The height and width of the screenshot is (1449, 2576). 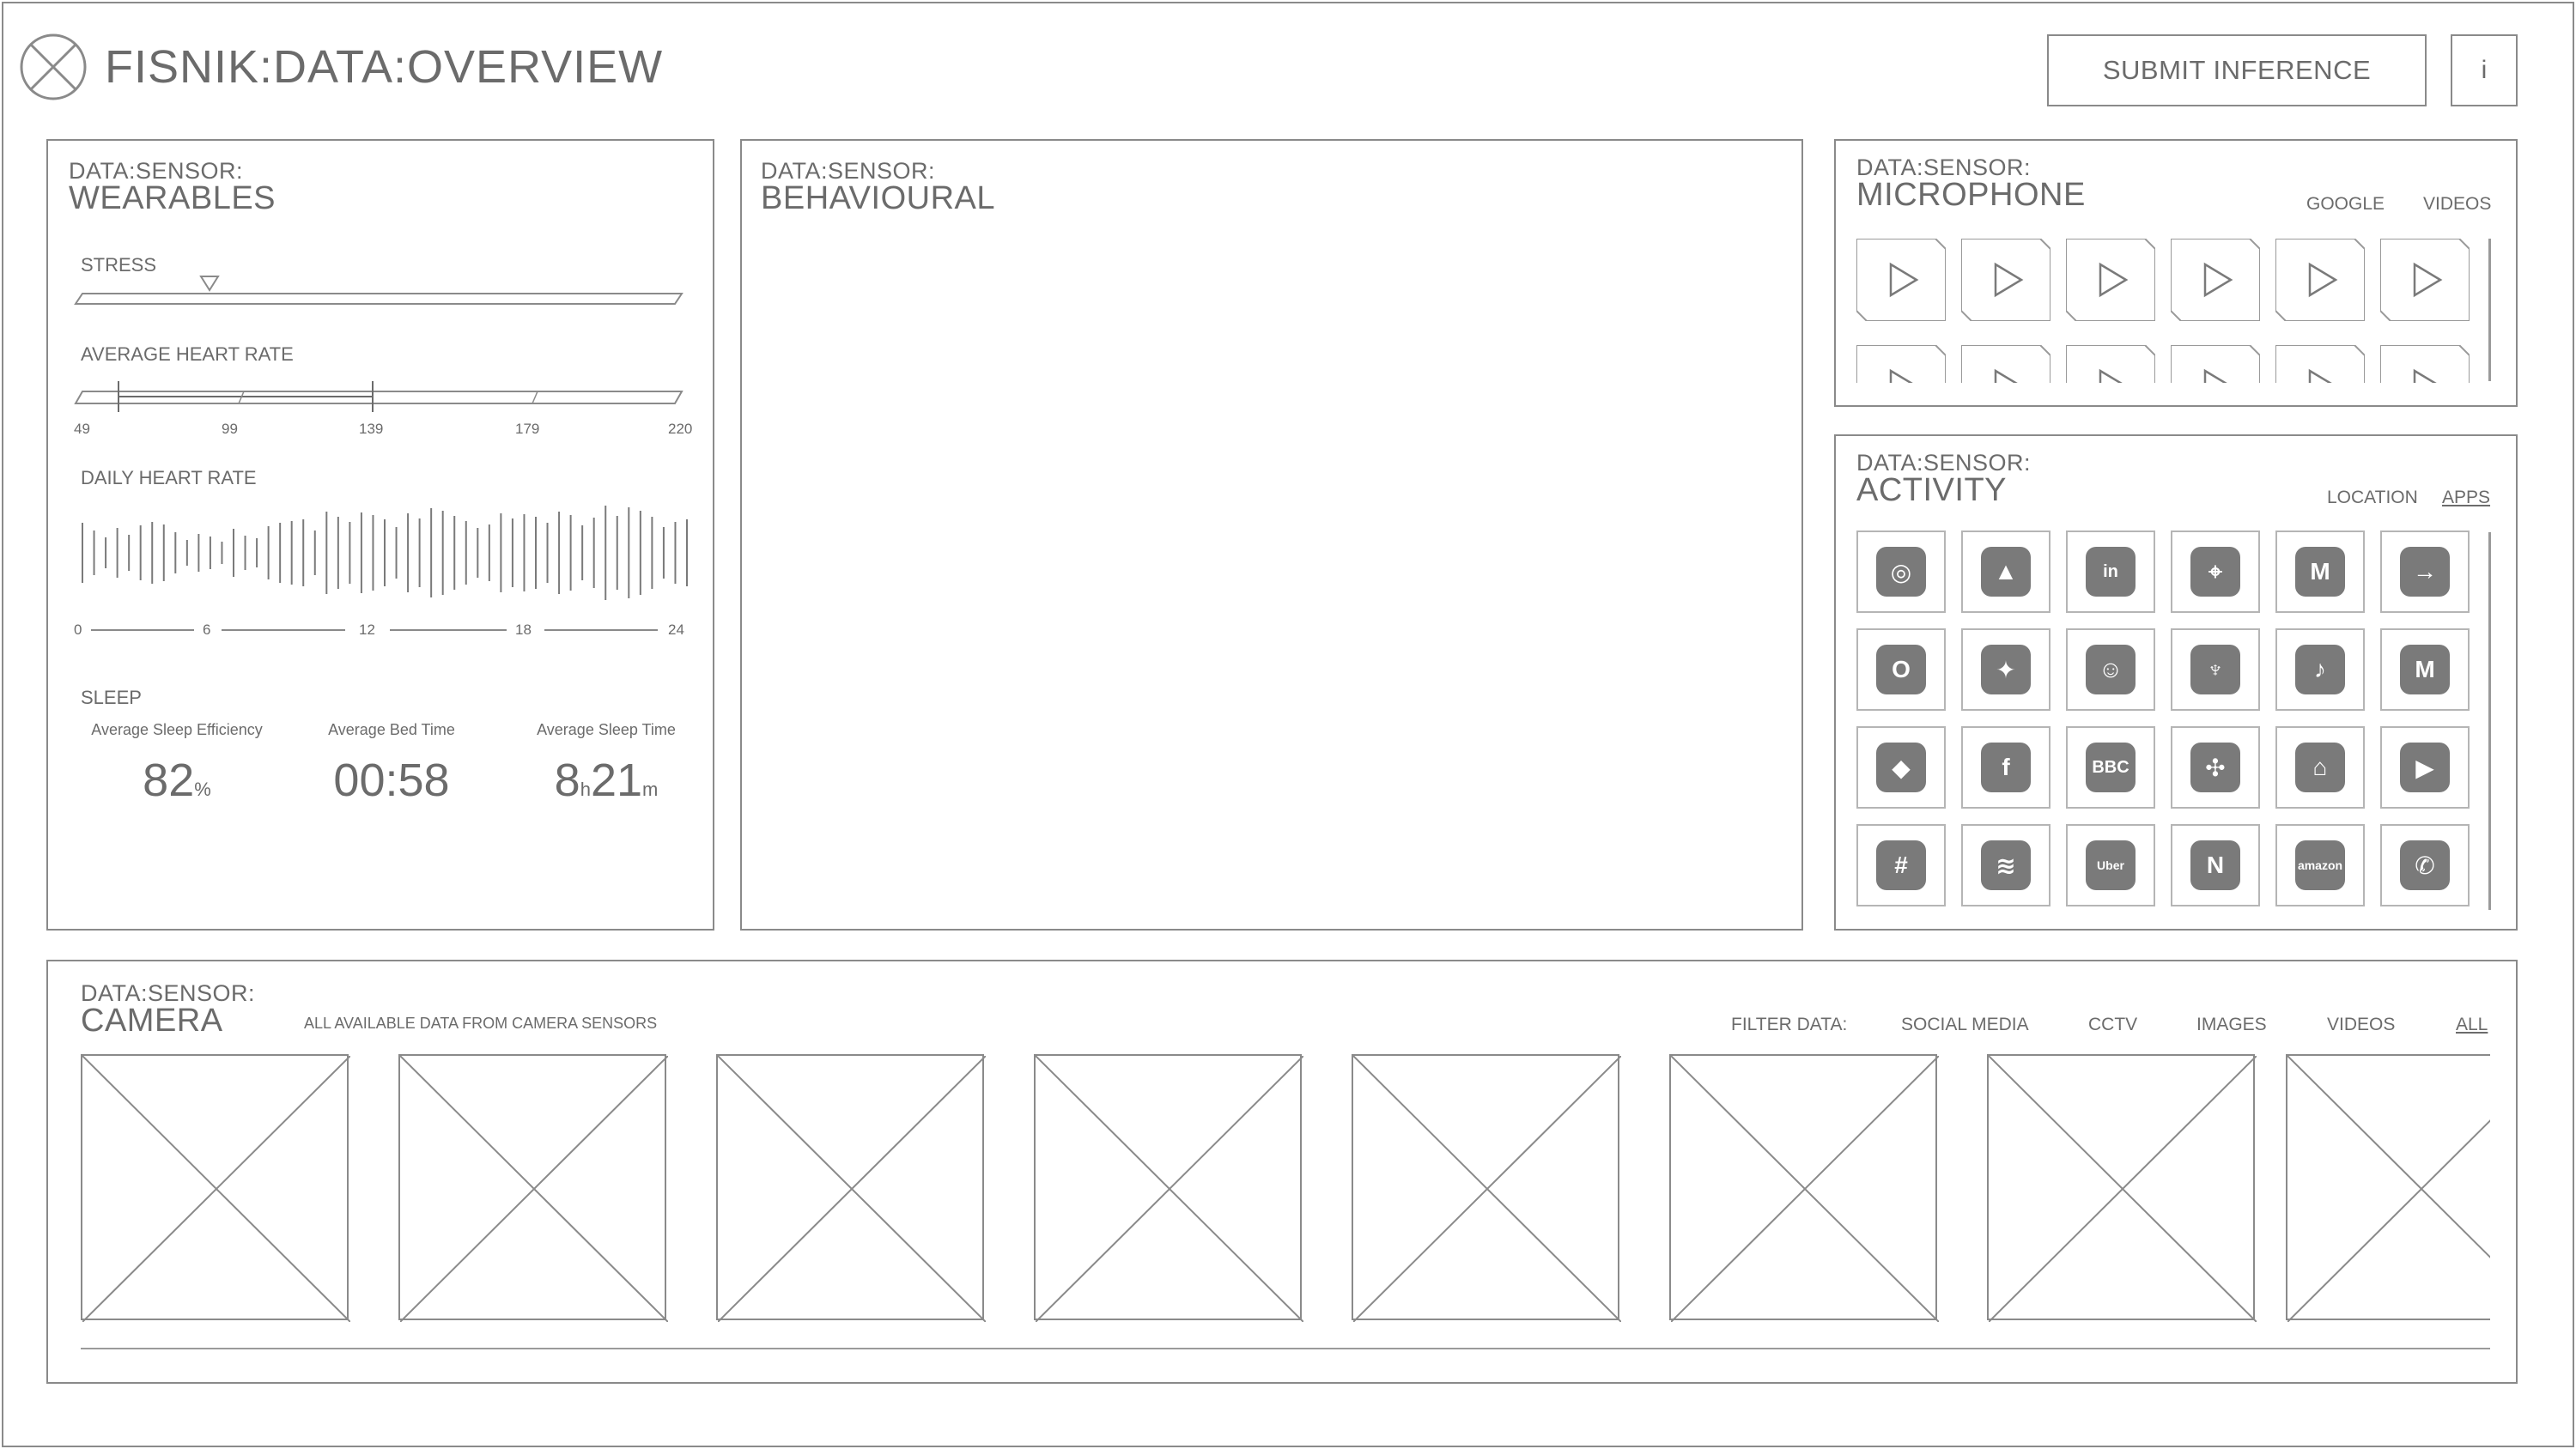 I want to click on tab-apps: APPS, so click(x=2466, y=498).